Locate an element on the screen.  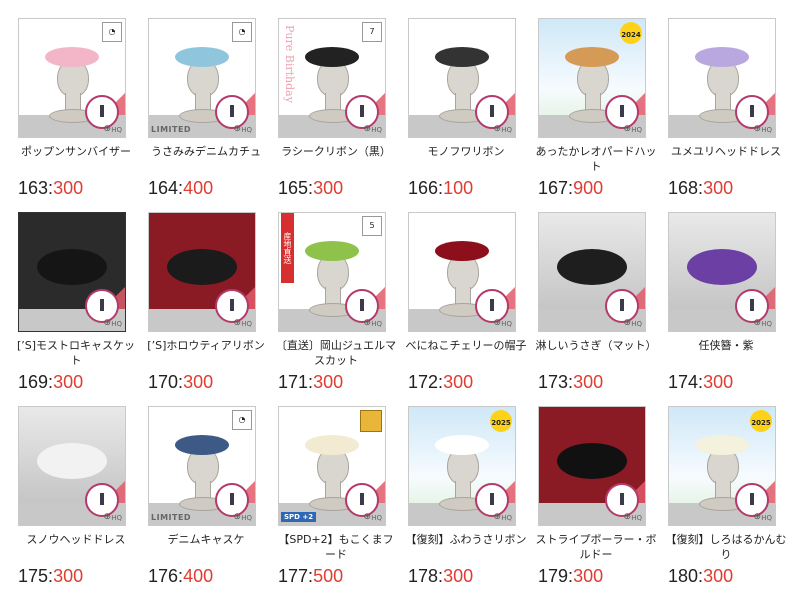
item-thumbnail: ⊕ HQ SPD +2 is located at coordinates (332, 466).